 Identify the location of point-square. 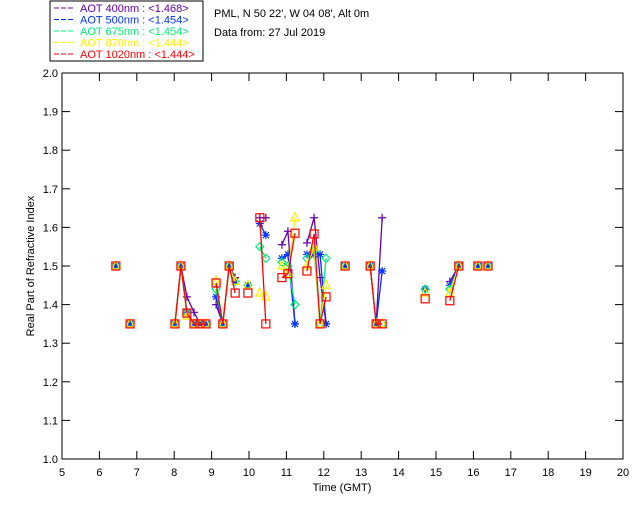
(248, 293).